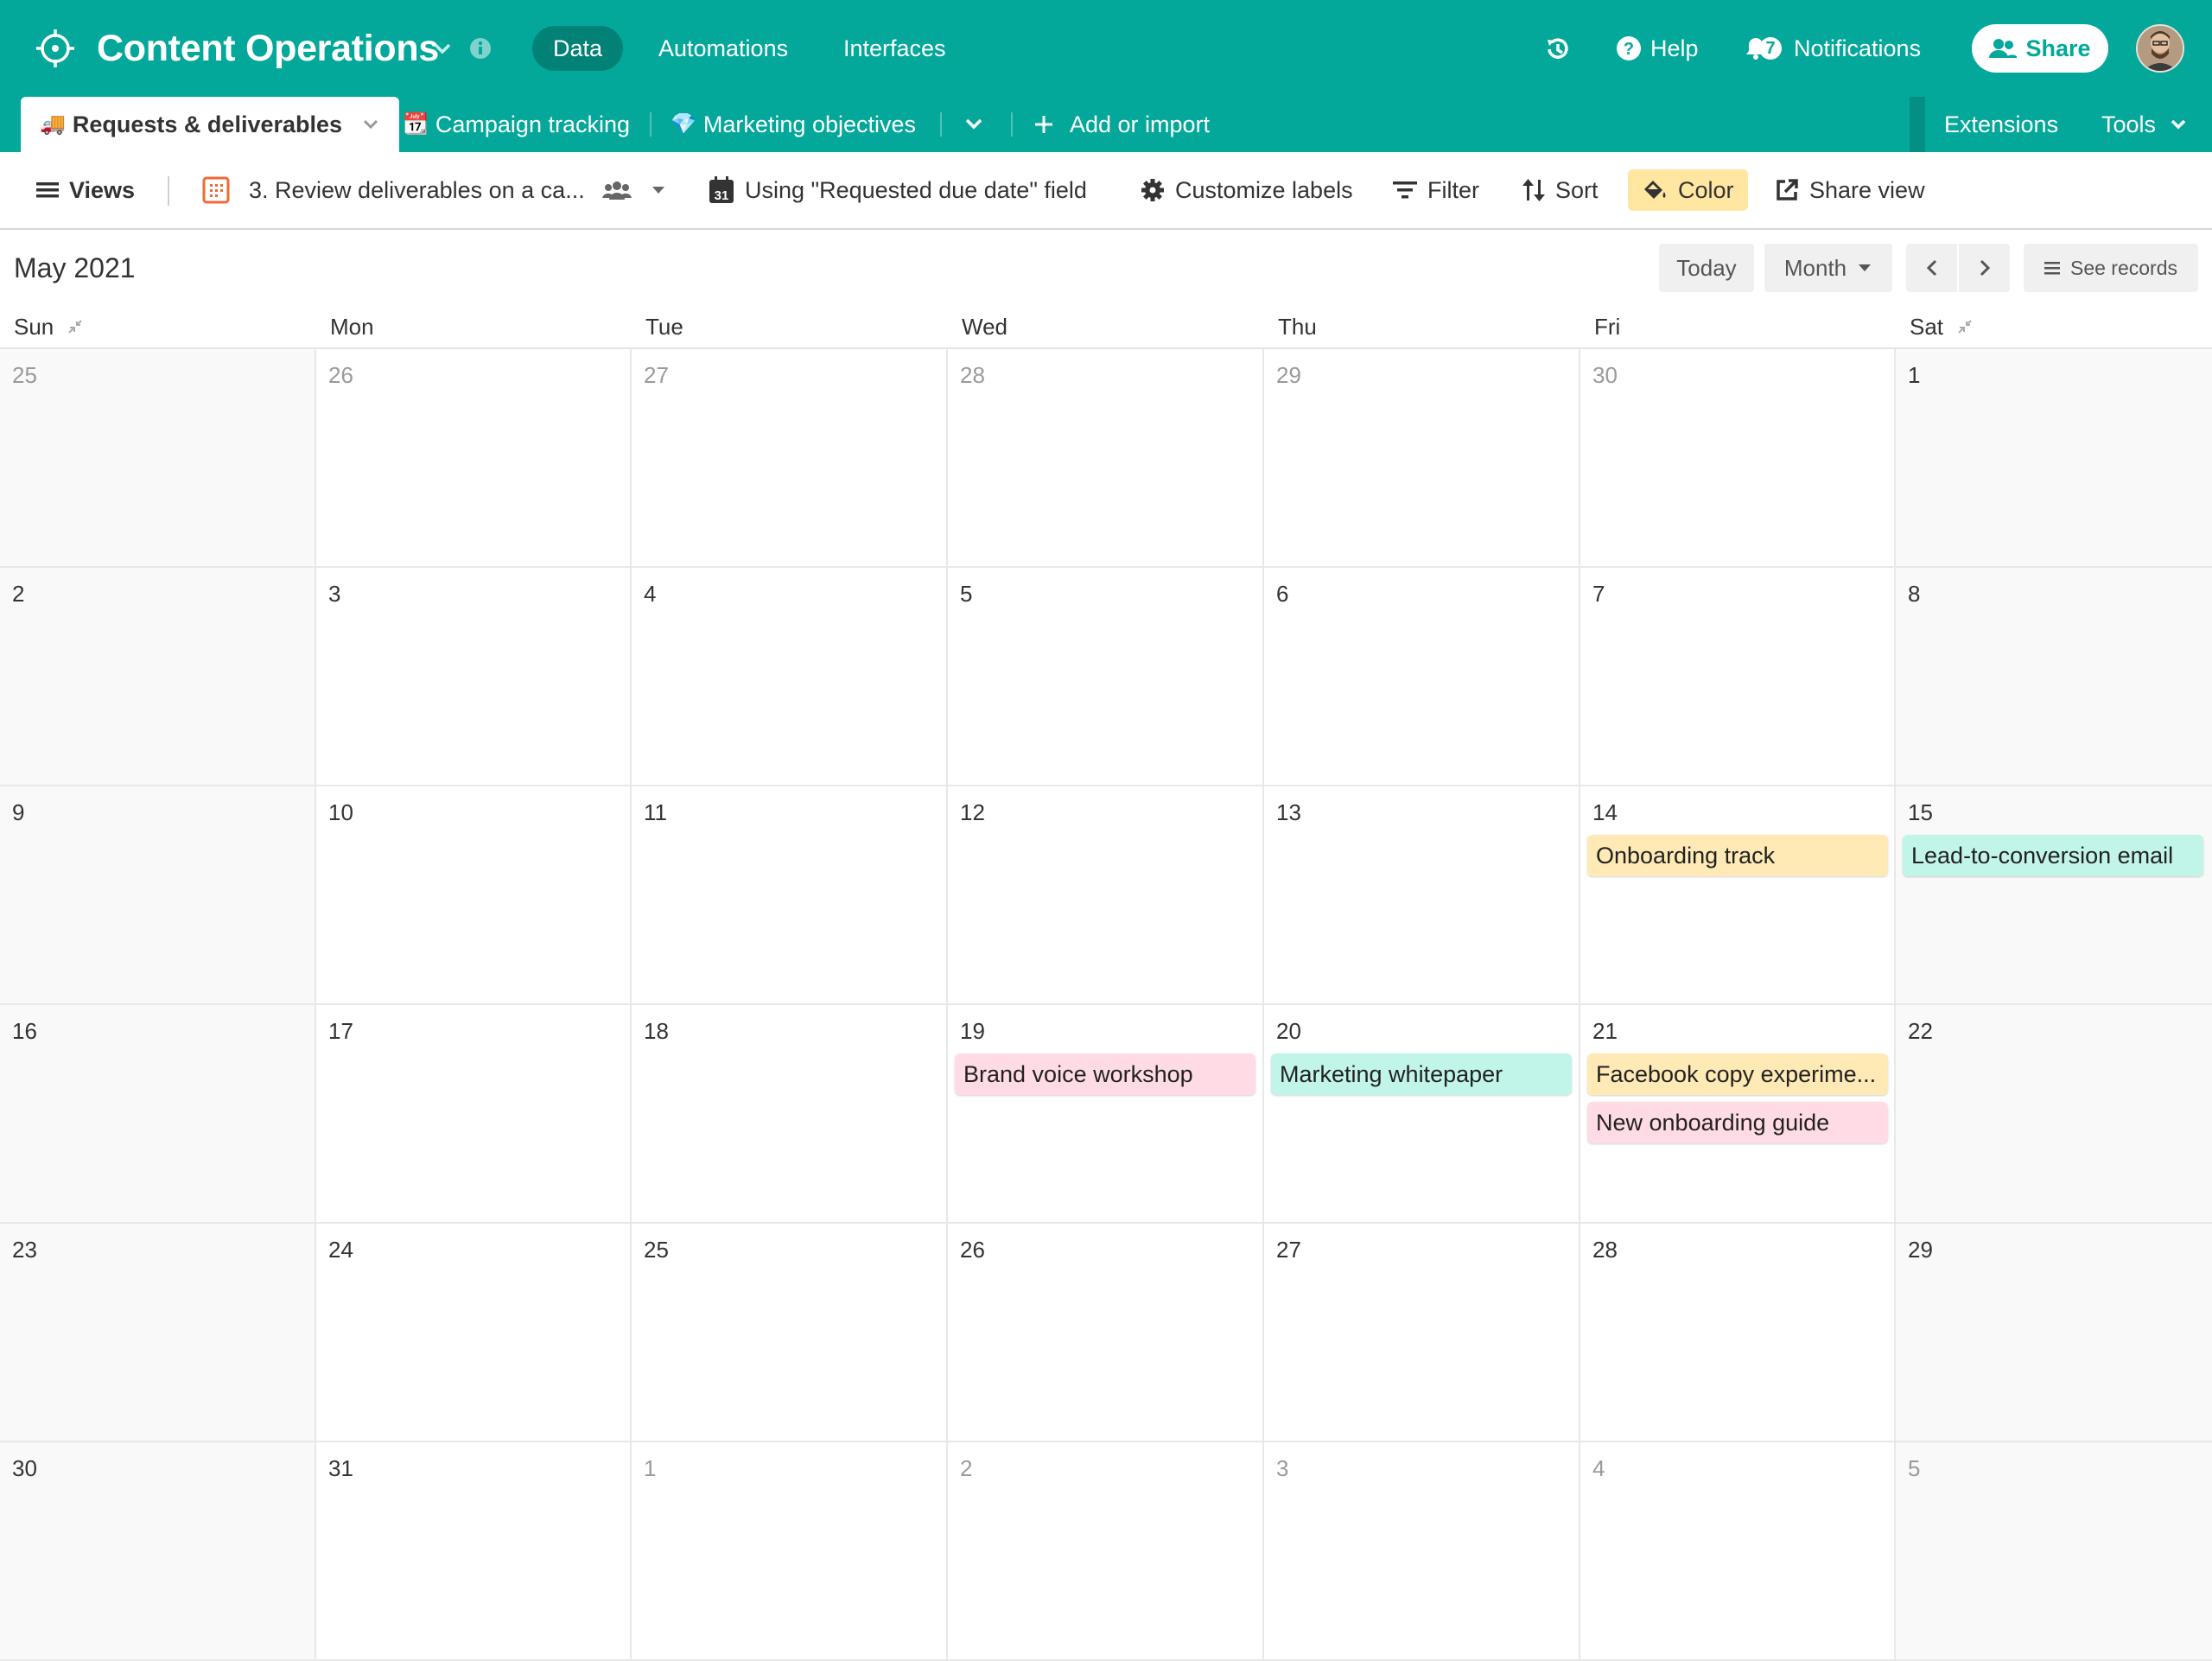  I want to click on notifications-button: 7 Notifications, so click(1832, 48).